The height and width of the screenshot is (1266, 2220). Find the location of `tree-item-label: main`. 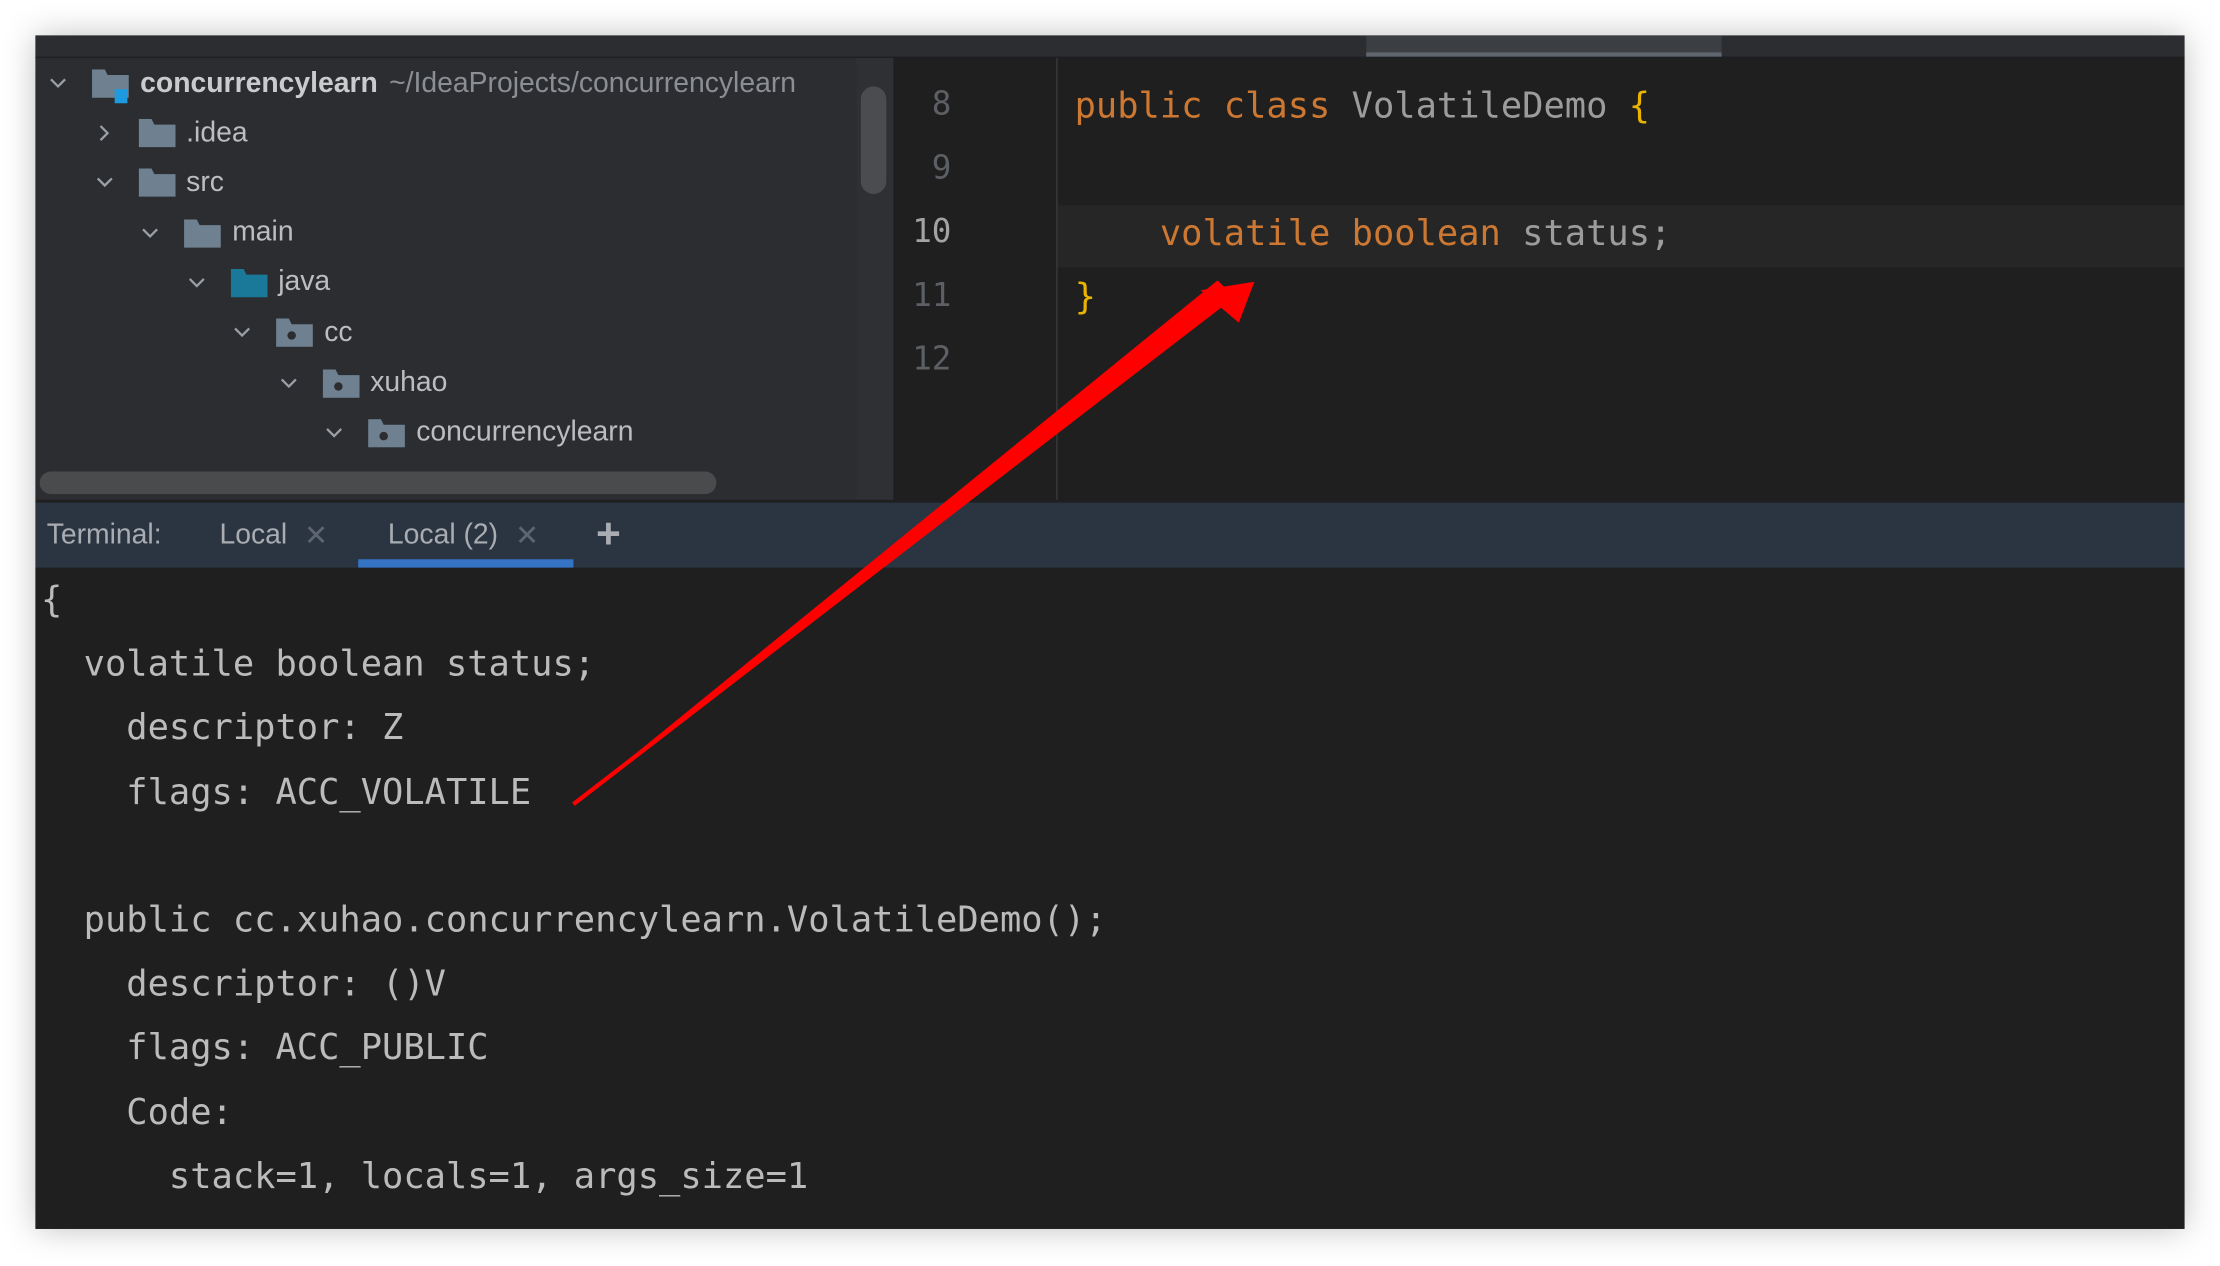

tree-item-label: main is located at coordinates (263, 232).